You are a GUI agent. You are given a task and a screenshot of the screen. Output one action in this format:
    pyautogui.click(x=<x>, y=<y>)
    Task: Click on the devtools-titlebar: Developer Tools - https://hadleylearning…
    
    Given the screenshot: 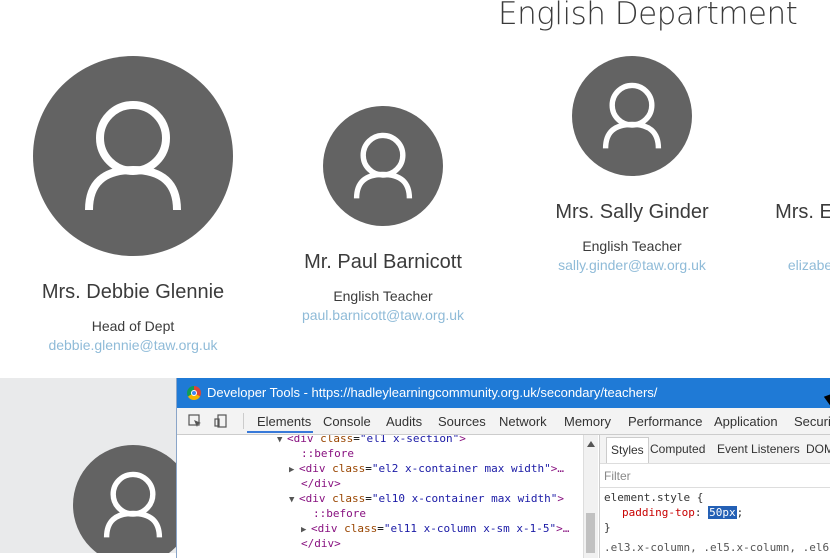 What is the action you would take?
    pyautogui.click(x=503, y=393)
    